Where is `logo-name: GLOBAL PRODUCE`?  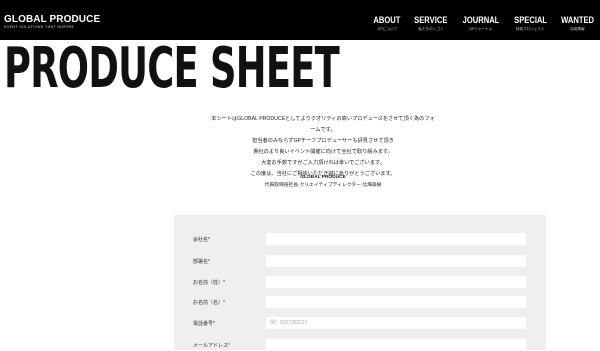 logo-name: GLOBAL PRODUCE is located at coordinates (52, 19).